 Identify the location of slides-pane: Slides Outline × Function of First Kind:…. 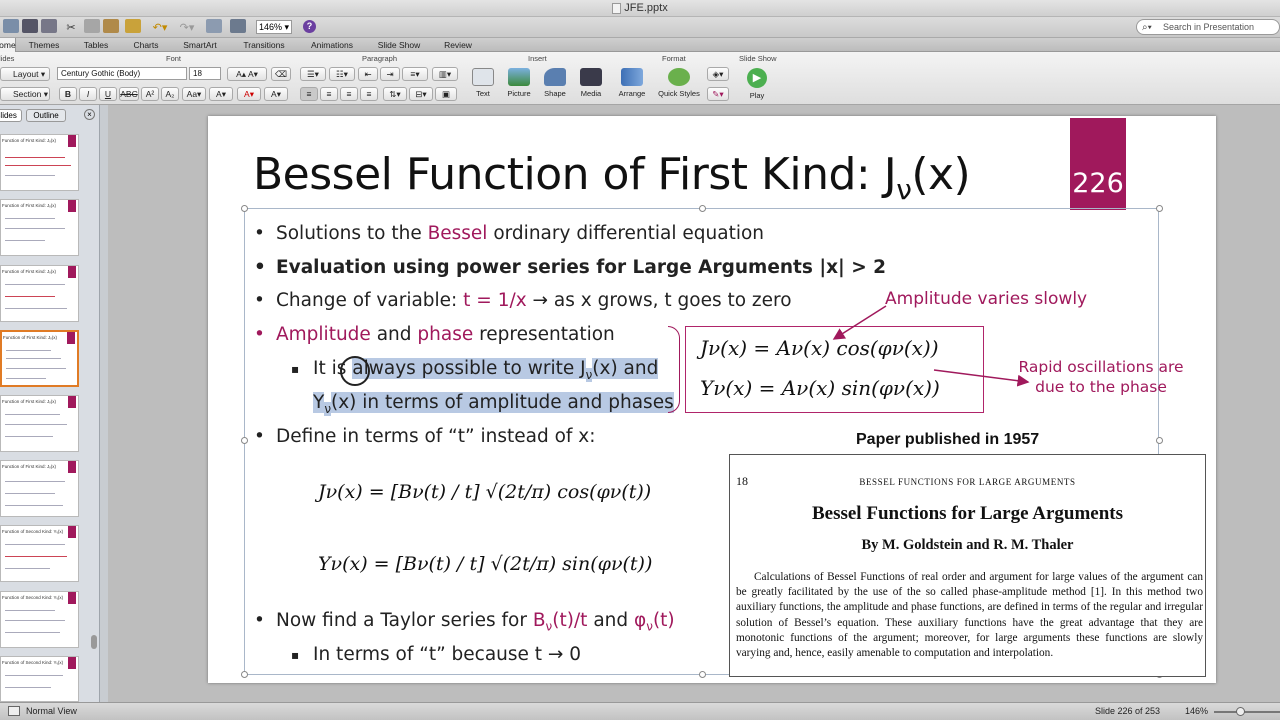
(50, 403).